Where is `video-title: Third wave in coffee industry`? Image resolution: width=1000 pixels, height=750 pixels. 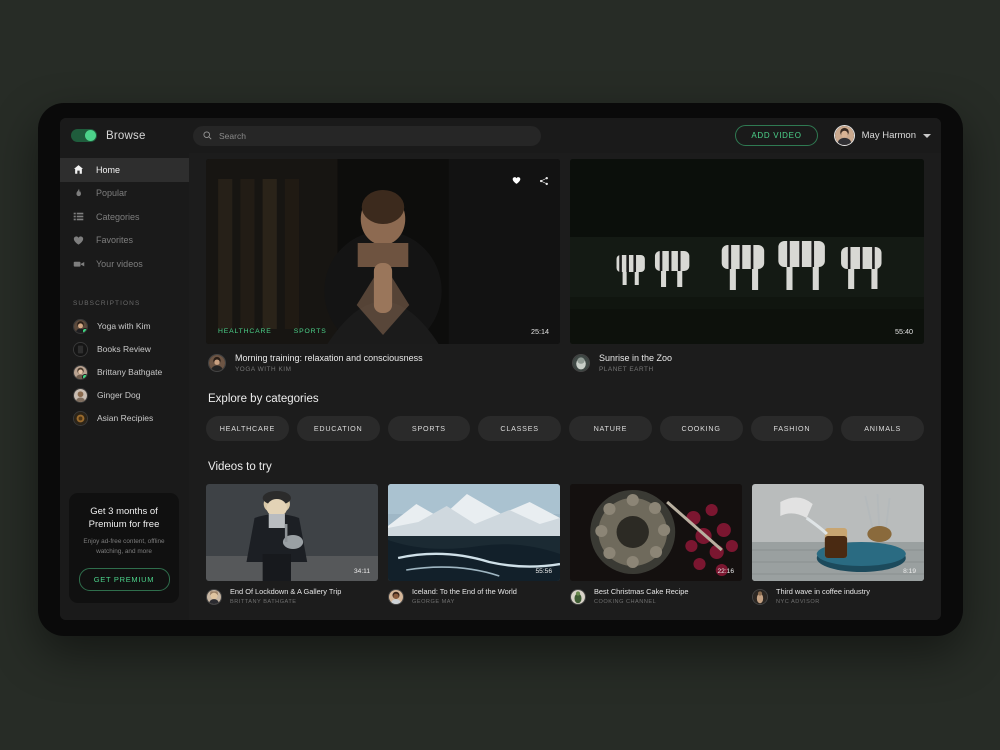 video-title: Third wave in coffee industry is located at coordinates (823, 592).